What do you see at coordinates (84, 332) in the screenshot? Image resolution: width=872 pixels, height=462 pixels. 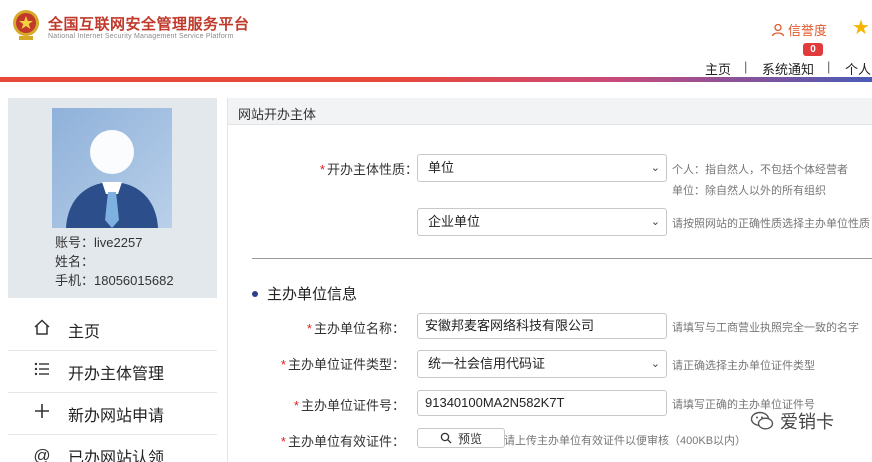 I see `sidebar-item-label: 主页` at bounding box center [84, 332].